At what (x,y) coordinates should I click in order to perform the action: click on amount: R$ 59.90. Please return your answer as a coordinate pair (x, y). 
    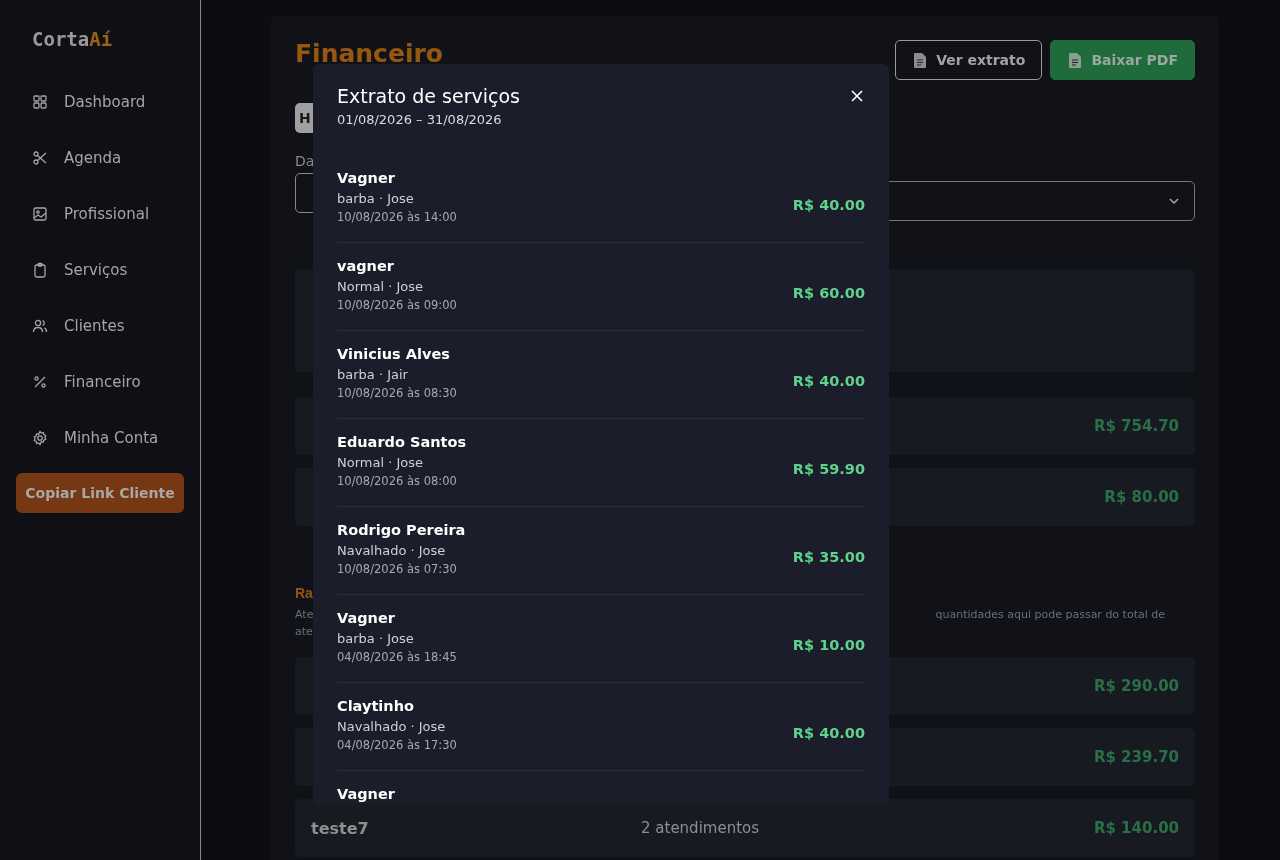
    Looking at the image, I should click on (828, 468).